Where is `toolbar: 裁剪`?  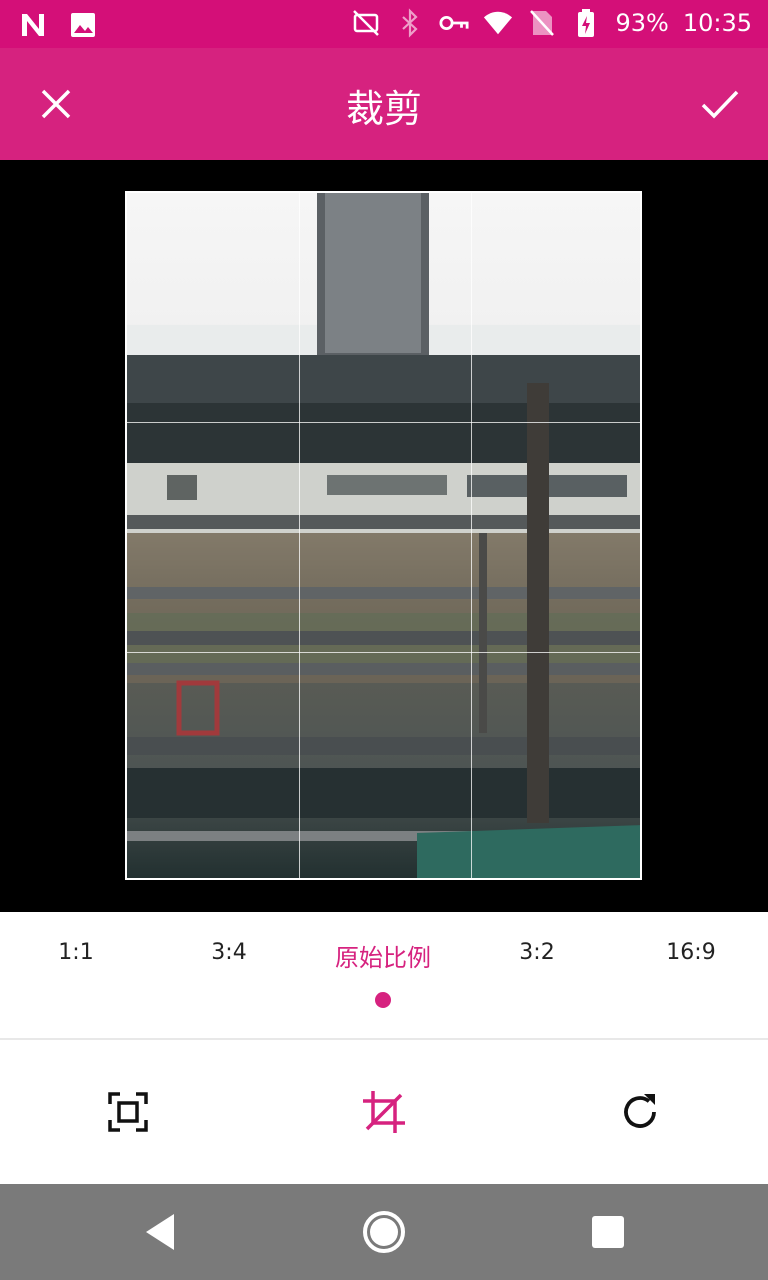 toolbar: 裁剪 is located at coordinates (384, 104).